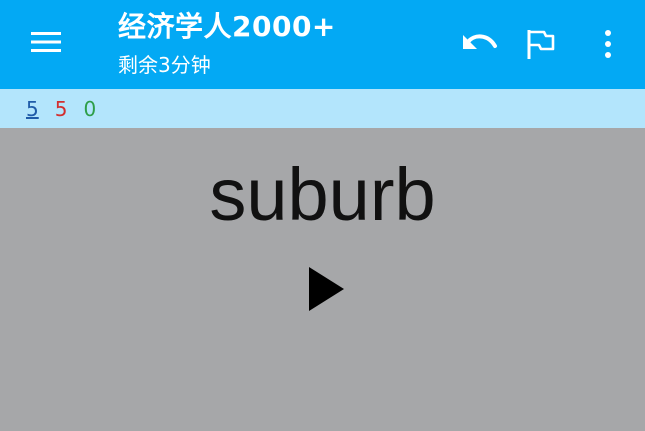 This screenshot has width=645, height=431. Describe the element at coordinates (61, 108) in the screenshot. I see `stat-count-red: 5` at that location.